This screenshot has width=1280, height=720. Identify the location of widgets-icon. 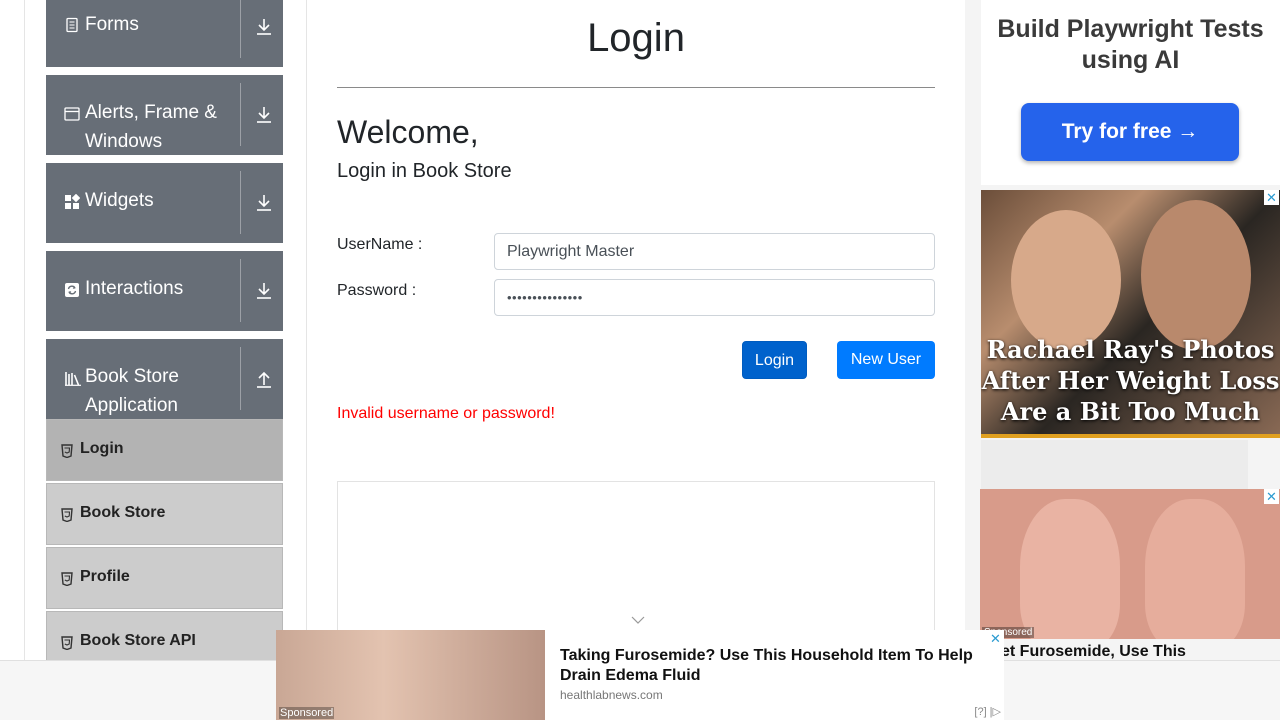
(72, 201).